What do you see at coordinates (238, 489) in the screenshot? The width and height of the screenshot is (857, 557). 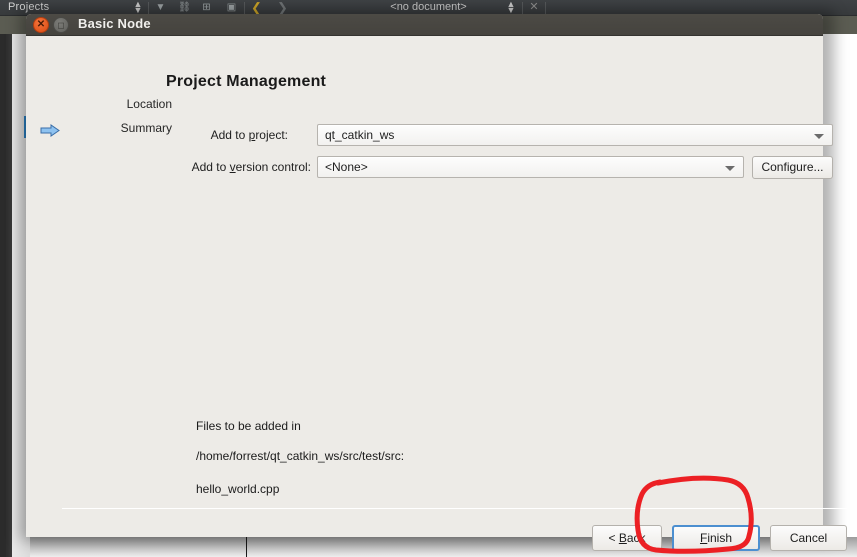 I see `summary-file: hello_world.cpp` at bounding box center [238, 489].